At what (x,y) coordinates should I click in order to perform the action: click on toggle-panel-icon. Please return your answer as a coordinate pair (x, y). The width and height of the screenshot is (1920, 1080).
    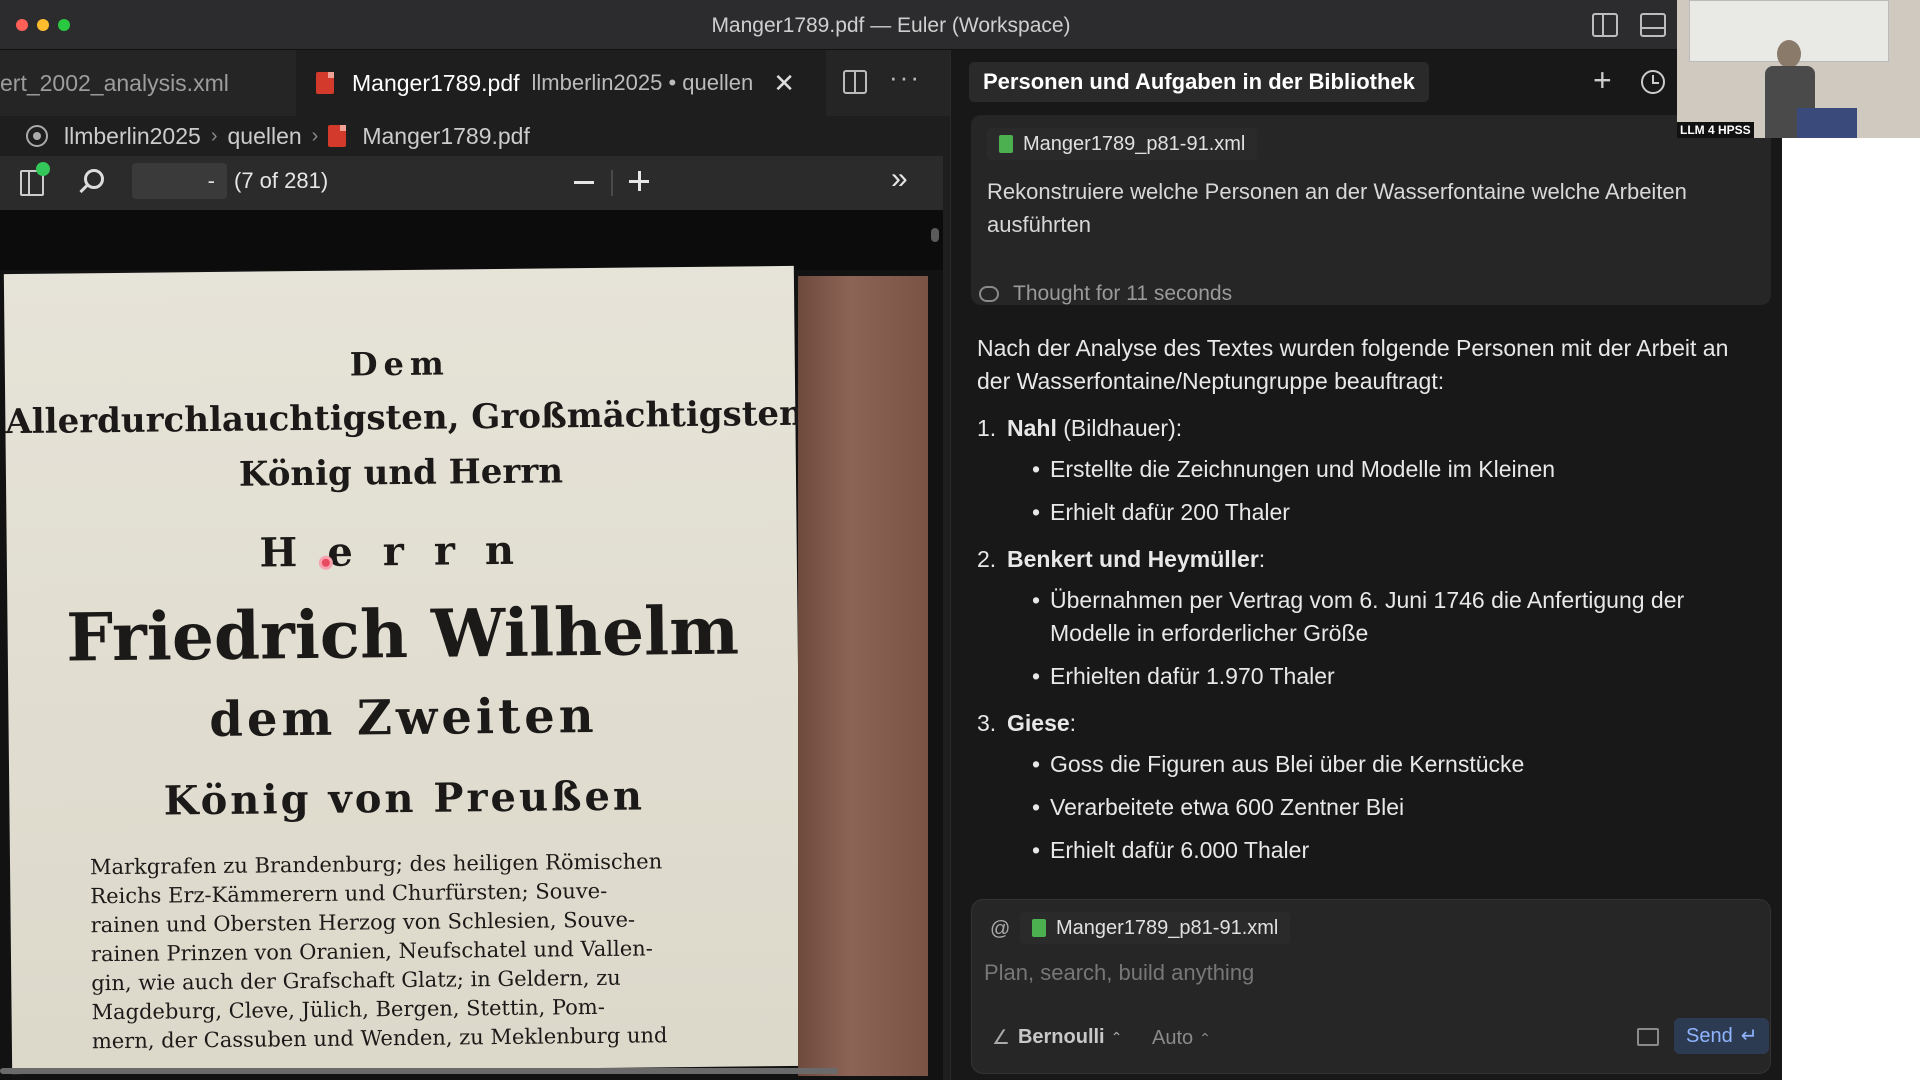
    Looking at the image, I should click on (1653, 25).